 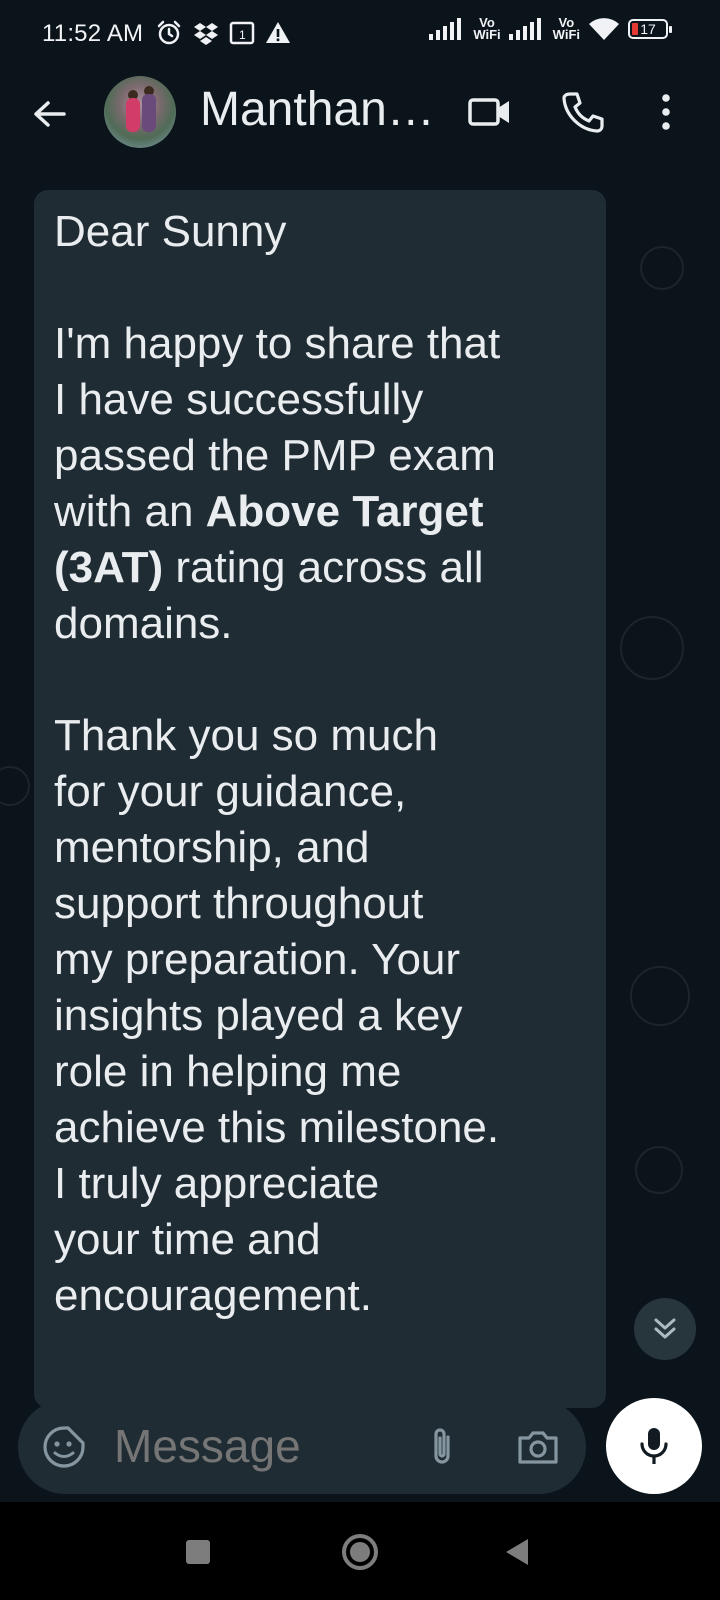 What do you see at coordinates (269, 567) in the screenshot?
I see `message-line: (3AT) rating across all` at bounding box center [269, 567].